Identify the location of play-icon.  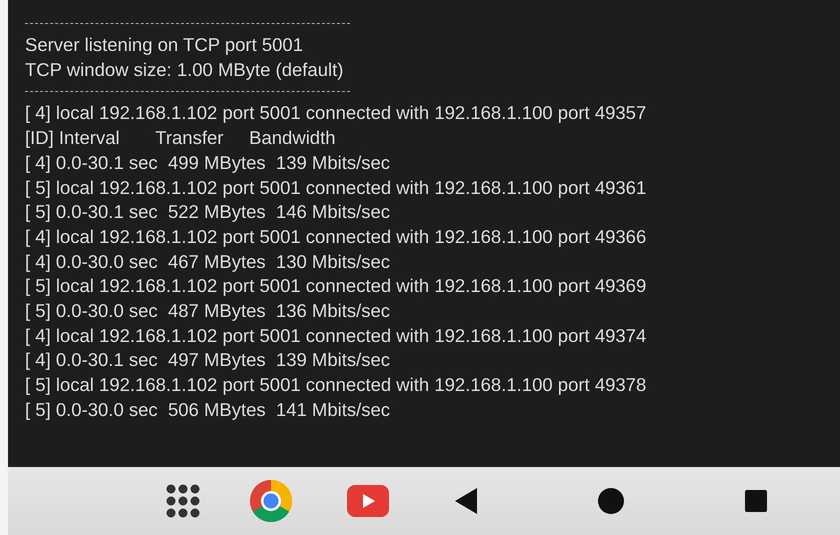
(368, 501).